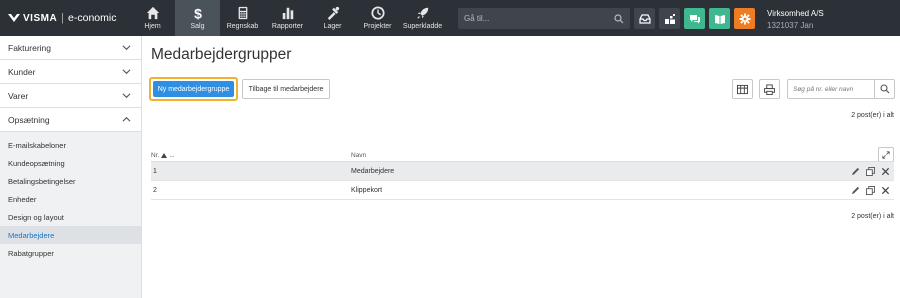  I want to click on chevron-up-icon, so click(126, 119).